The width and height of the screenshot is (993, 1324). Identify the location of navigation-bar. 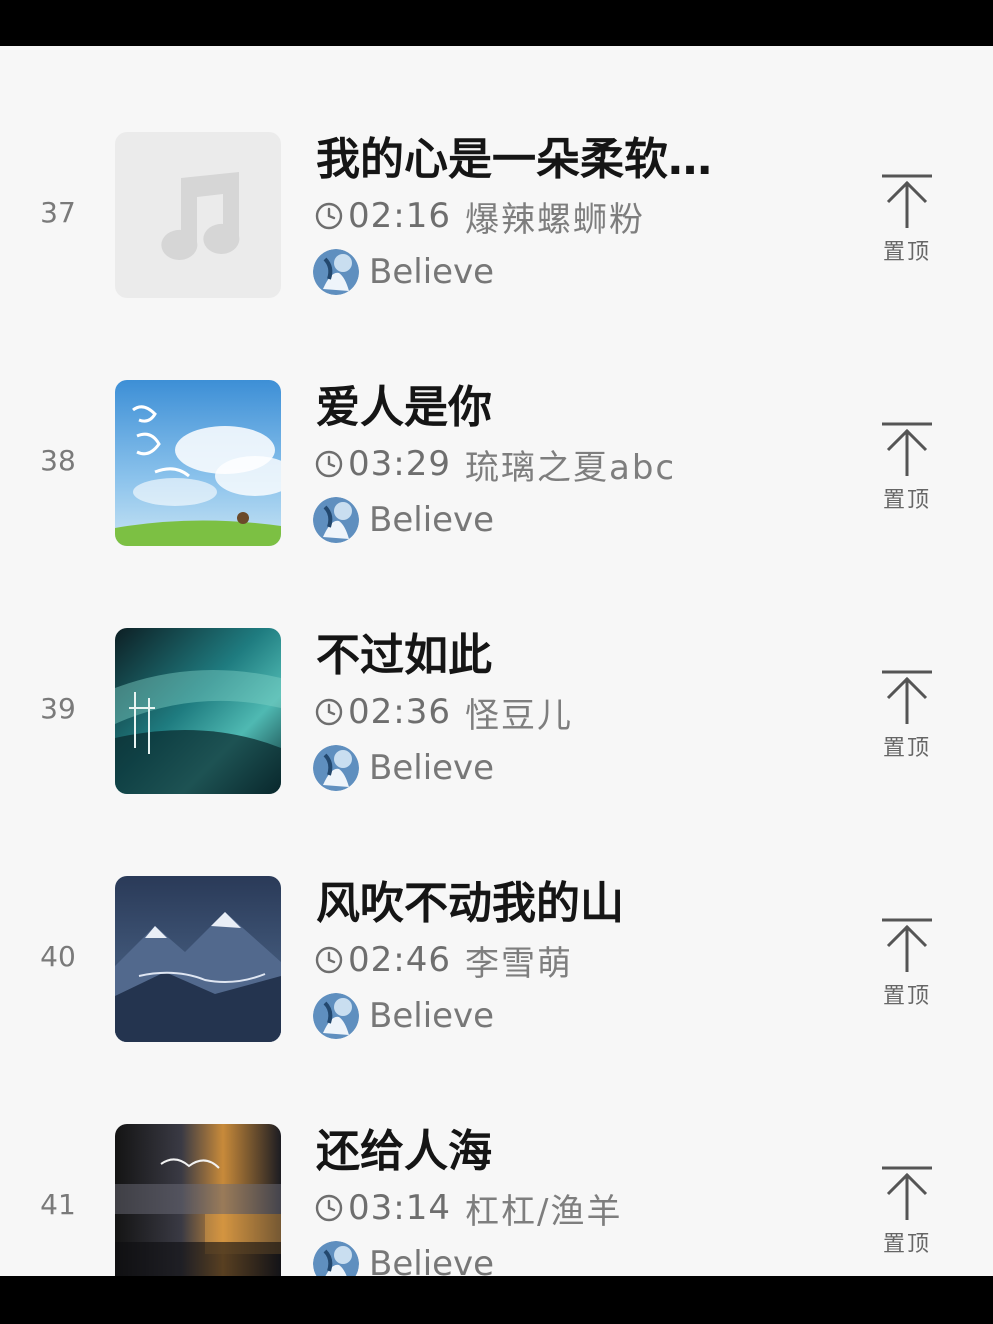
(496, 1300).